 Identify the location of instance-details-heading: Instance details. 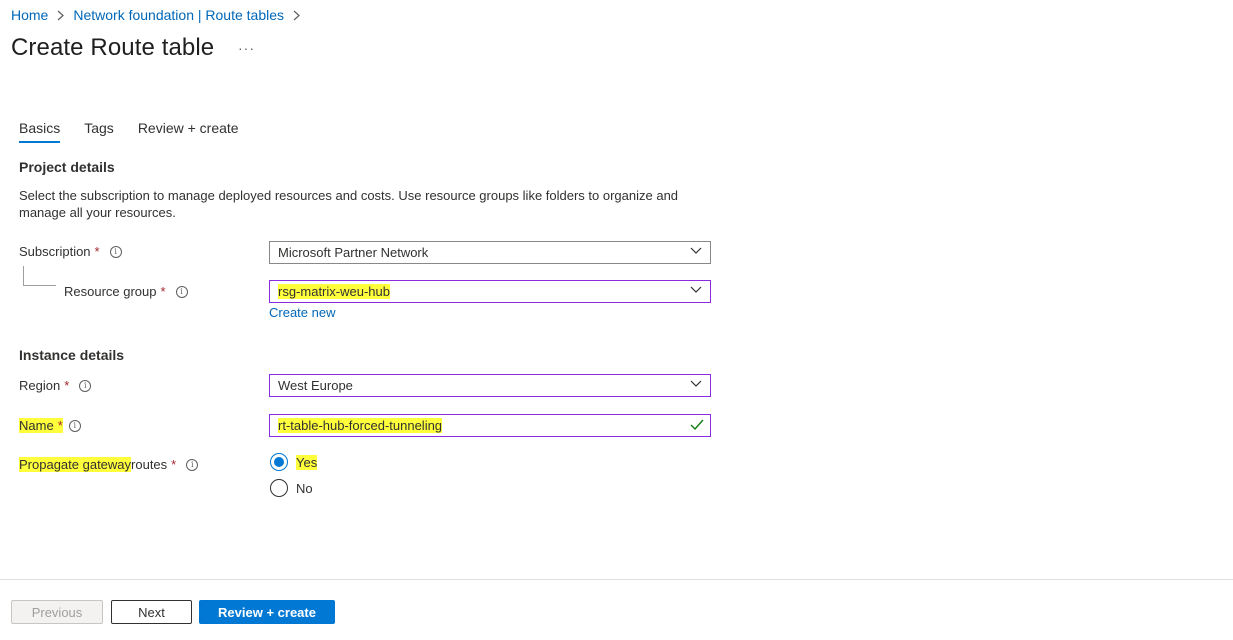
(72, 355).